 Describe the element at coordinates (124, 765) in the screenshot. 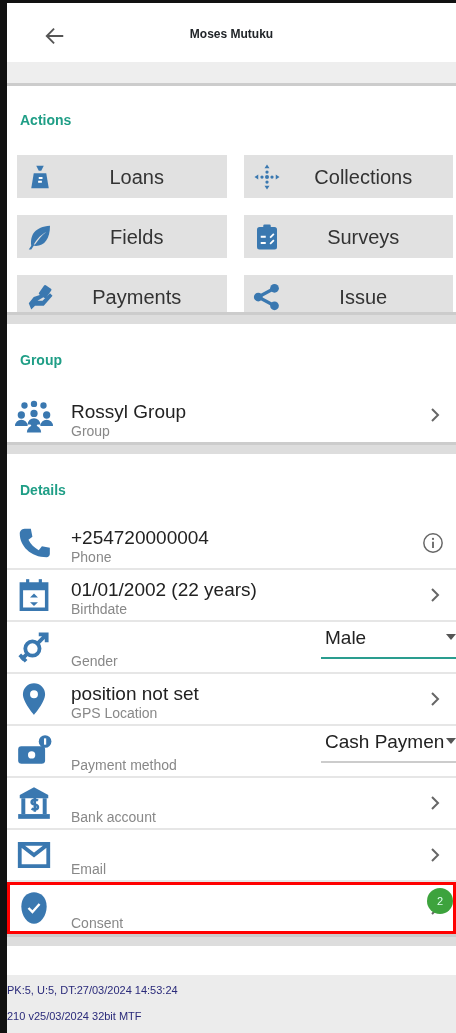

I see `field-label: Payment method` at that location.